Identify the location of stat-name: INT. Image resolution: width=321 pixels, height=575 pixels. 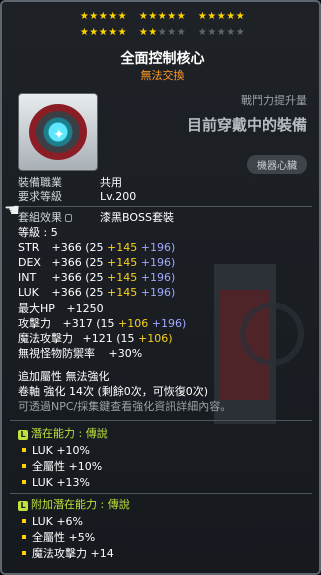
(27, 277).